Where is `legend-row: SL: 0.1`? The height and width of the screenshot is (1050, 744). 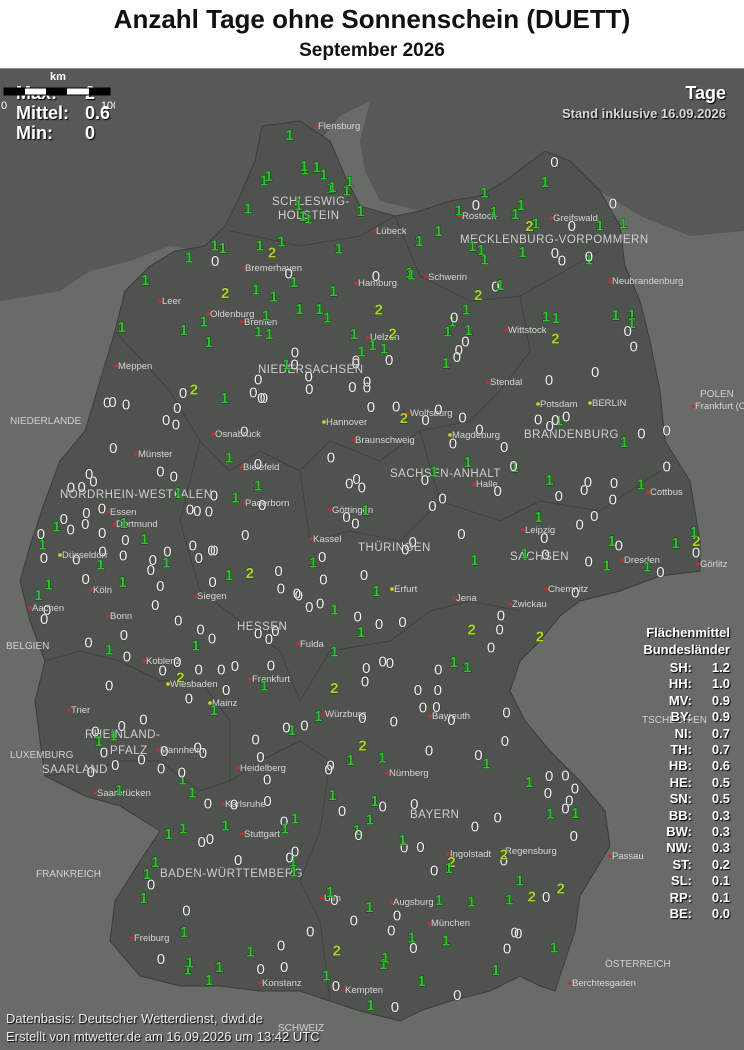
legend-row: SL: 0.1 is located at coordinates (665, 881).